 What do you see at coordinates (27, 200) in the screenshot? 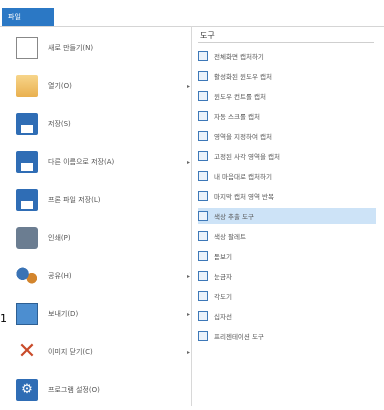
I see `save-copy-icon` at bounding box center [27, 200].